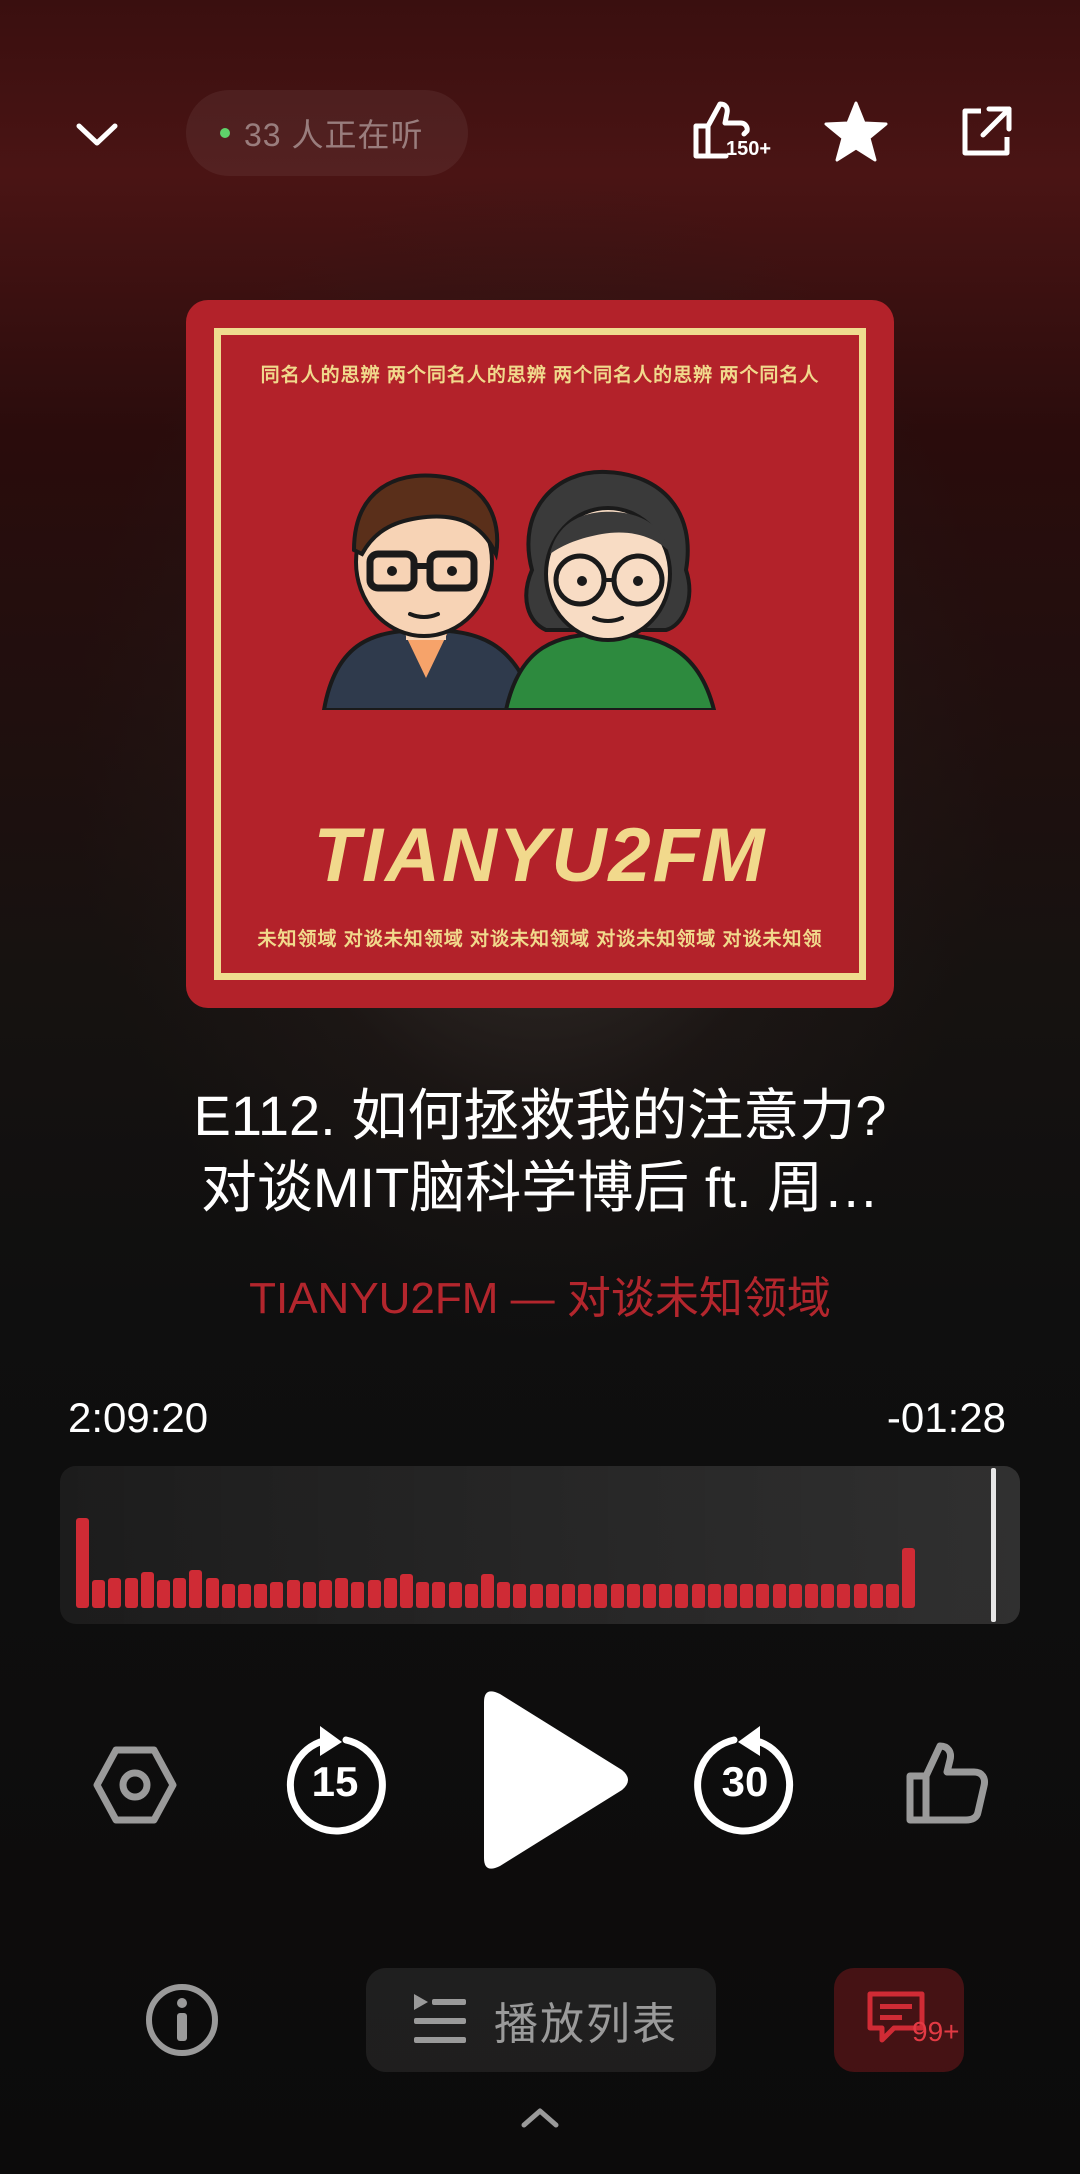 This screenshot has width=1080, height=2174. I want to click on recommend-count: 150+, so click(749, 149).